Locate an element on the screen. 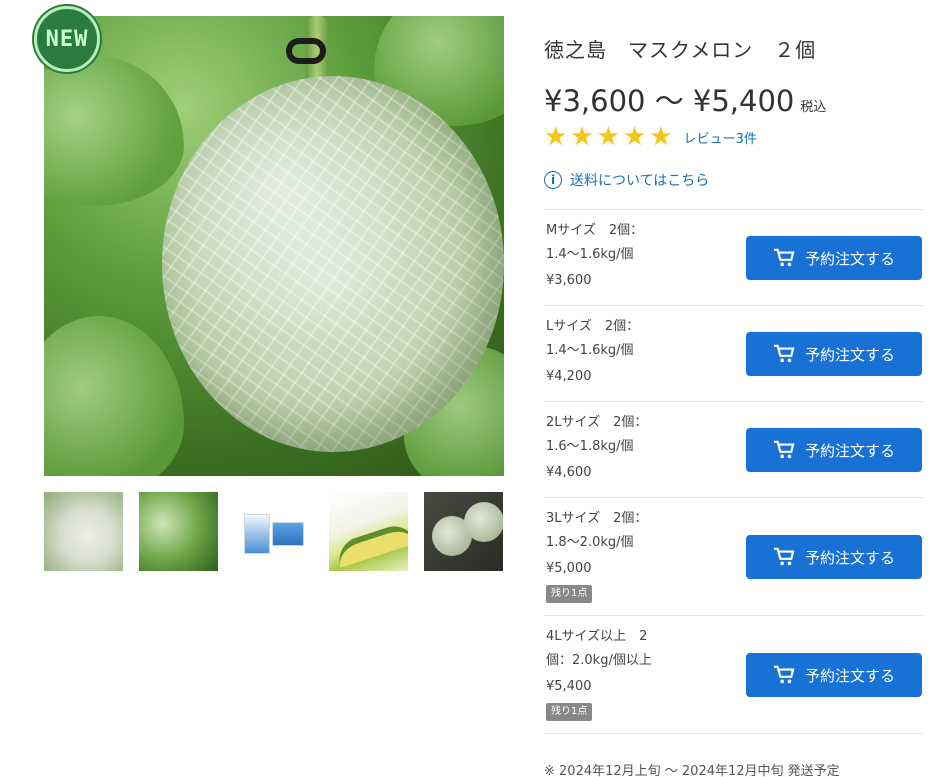 This screenshot has width=931, height=777. melon is located at coordinates (483, 522).